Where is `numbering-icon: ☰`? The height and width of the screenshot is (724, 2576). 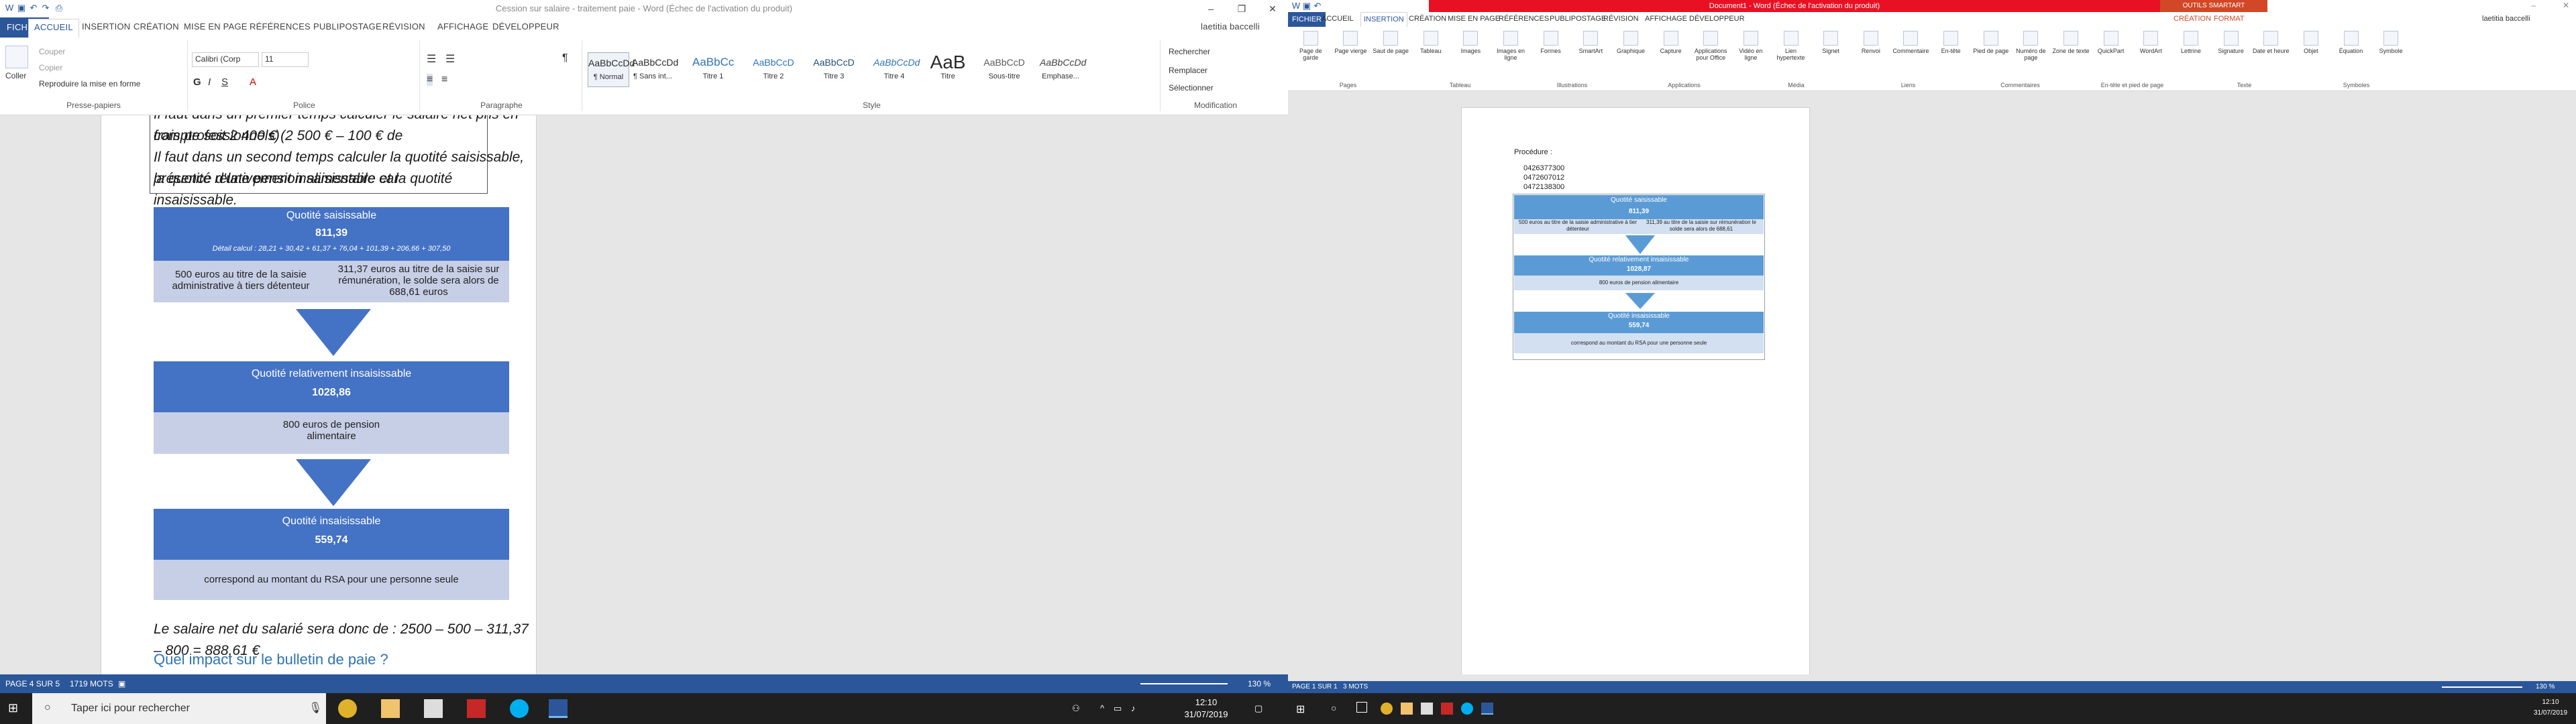
numbering-icon: ☰ is located at coordinates (450, 59).